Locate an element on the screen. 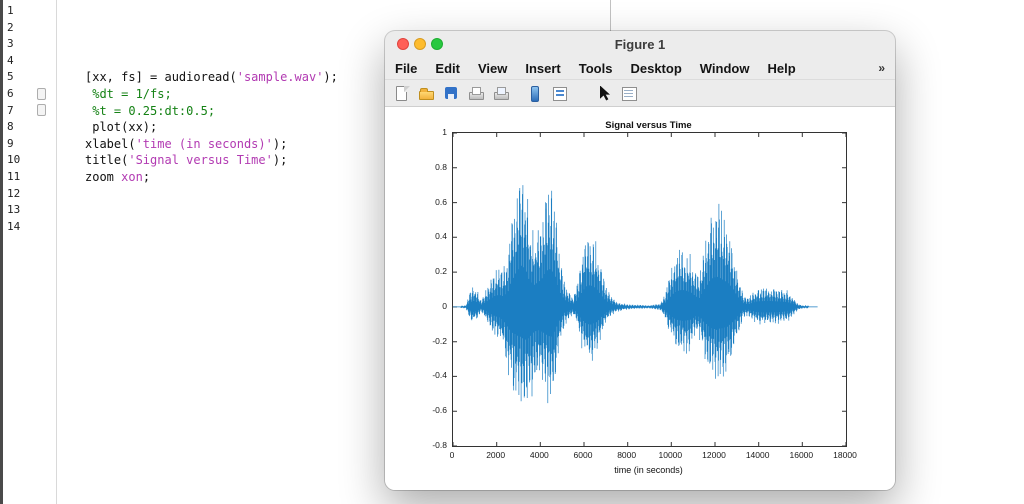 The image size is (1024, 504). line-number: 10 is located at coordinates (14, 160).